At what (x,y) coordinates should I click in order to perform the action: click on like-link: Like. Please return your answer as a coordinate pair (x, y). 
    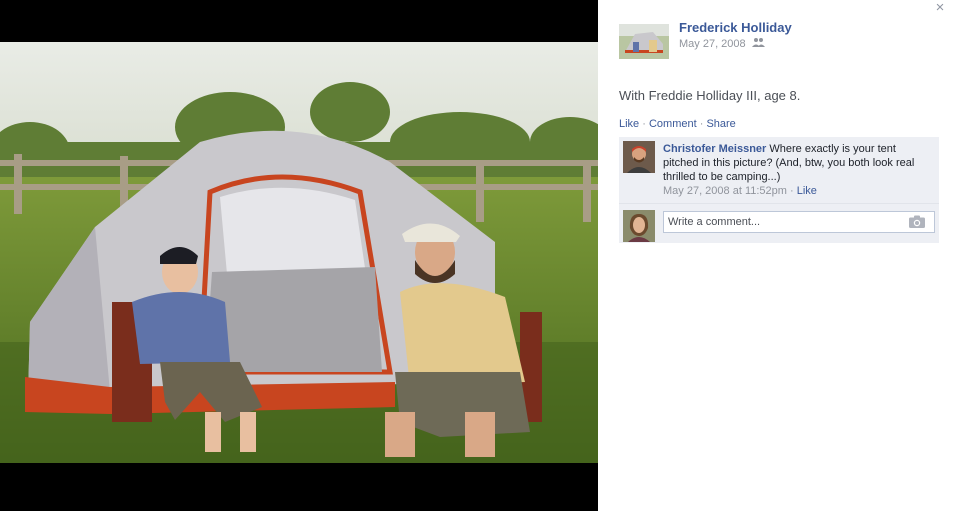
    Looking at the image, I should click on (629, 124).